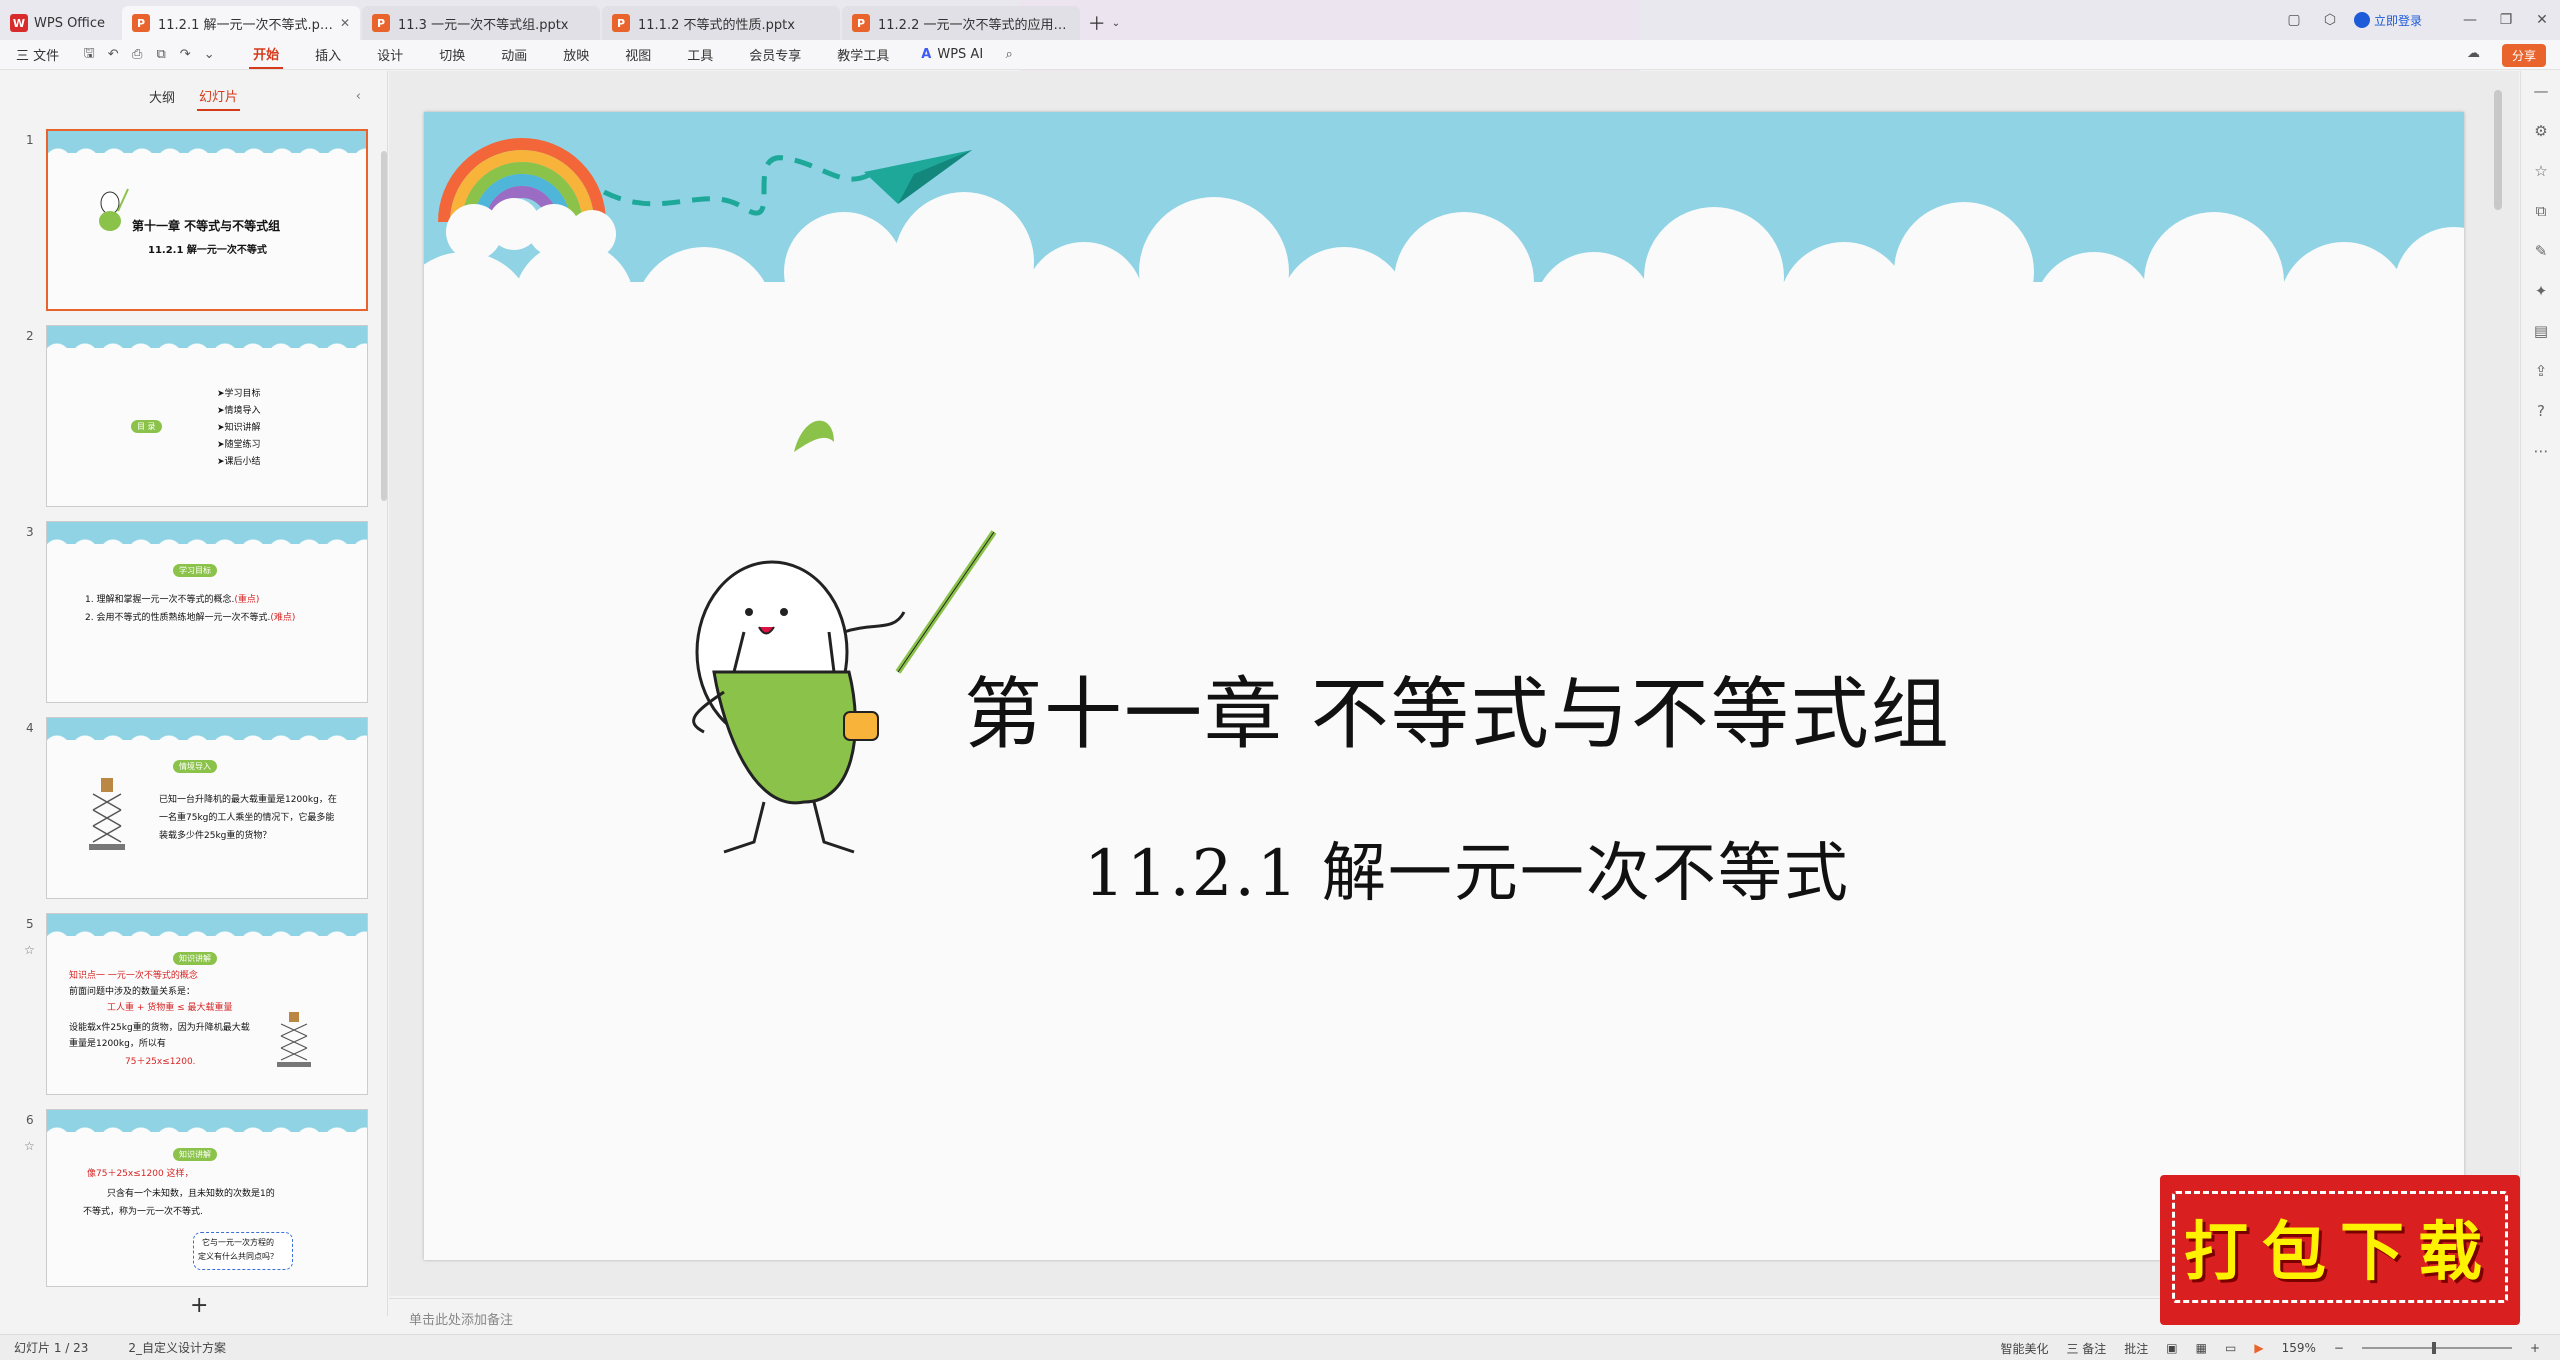 Image resolution: width=2560 pixels, height=1360 pixels. I want to click on copy-icon: ⧉, so click(161, 54).